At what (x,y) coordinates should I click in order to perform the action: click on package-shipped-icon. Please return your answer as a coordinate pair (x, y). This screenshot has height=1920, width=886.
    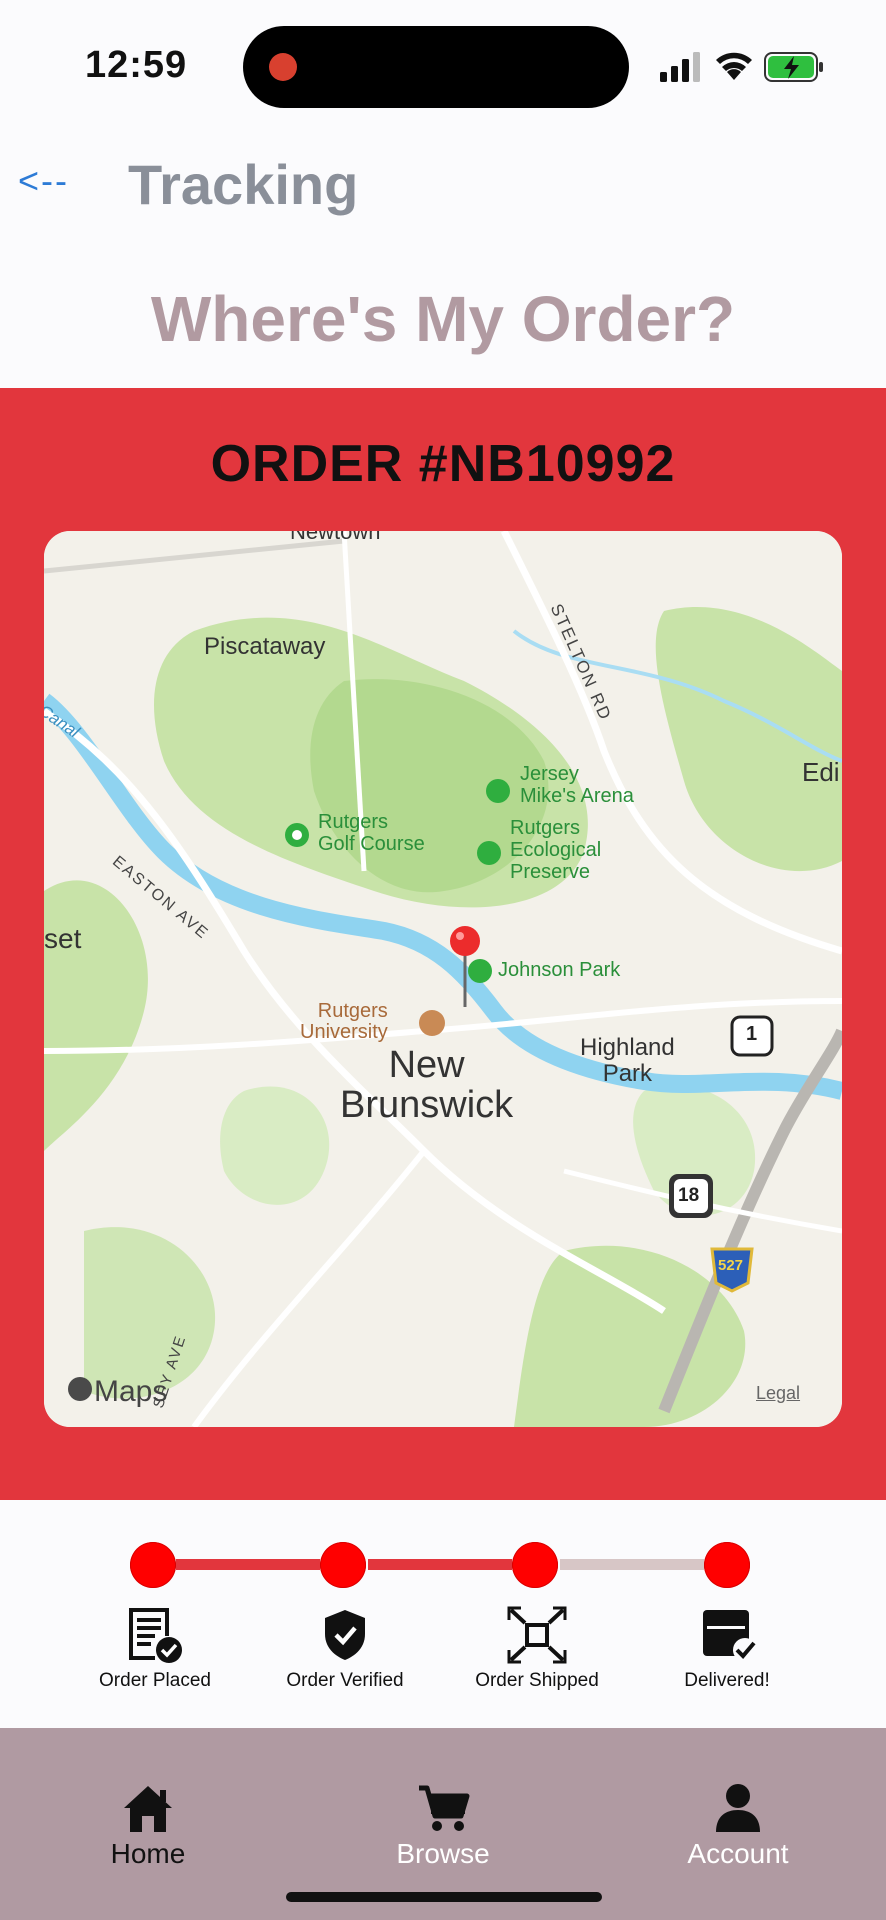
    Looking at the image, I should click on (537, 1635).